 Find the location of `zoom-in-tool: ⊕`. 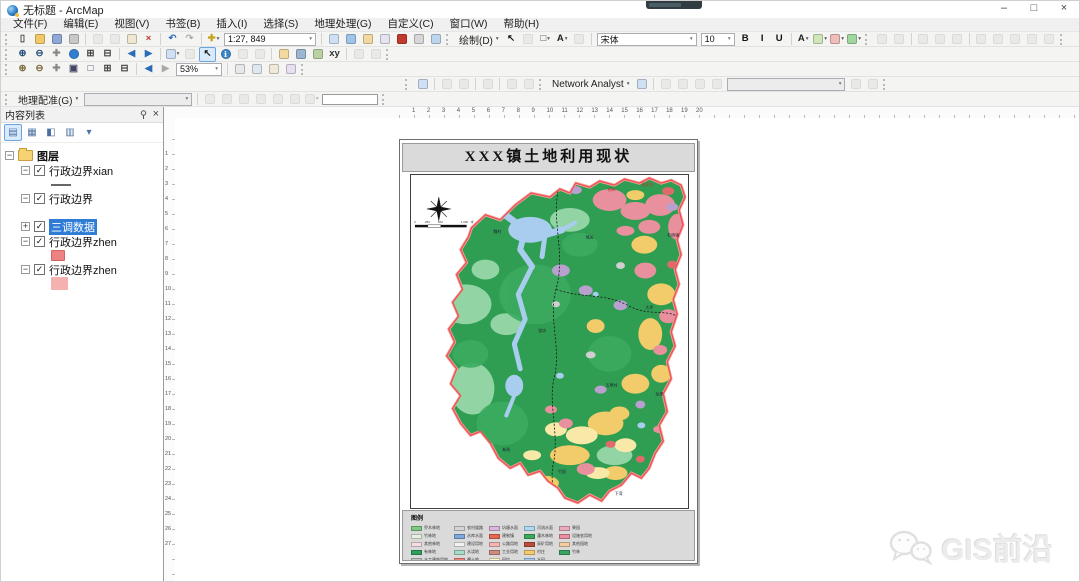

zoom-in-tool: ⊕ is located at coordinates (22, 54).